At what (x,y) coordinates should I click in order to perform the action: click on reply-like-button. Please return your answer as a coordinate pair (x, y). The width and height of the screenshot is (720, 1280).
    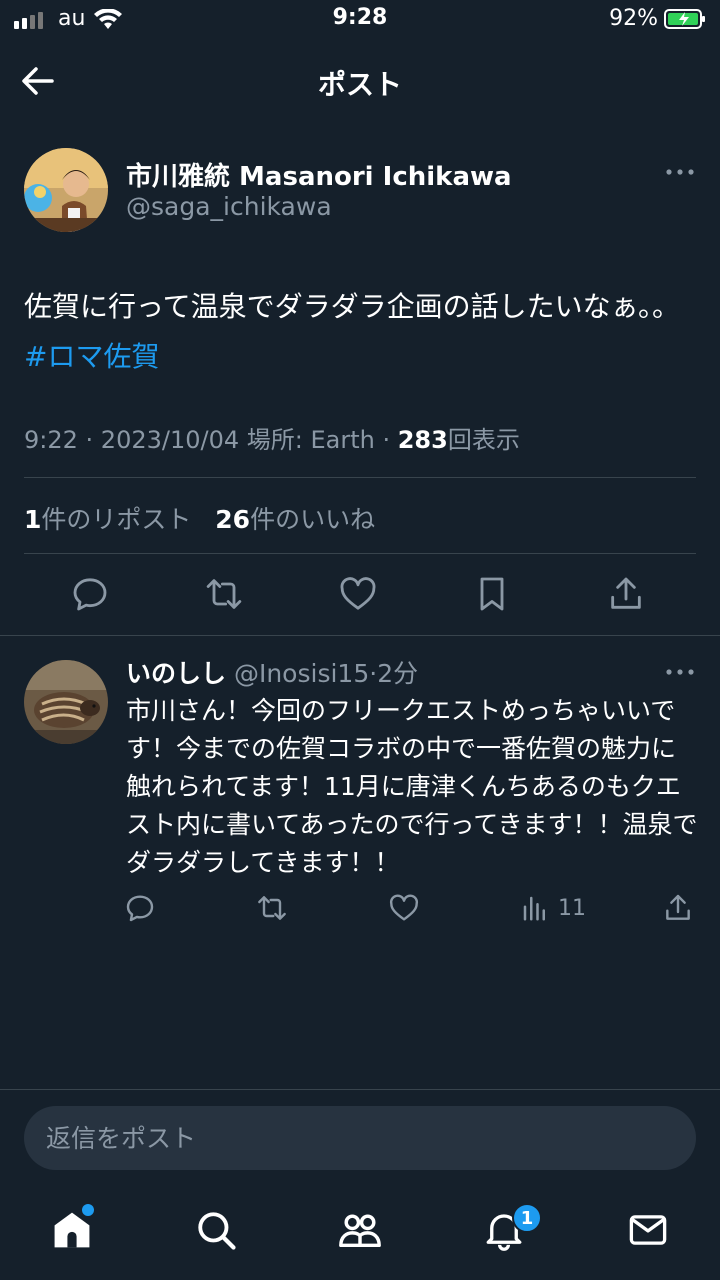
    Looking at the image, I should click on (404, 908).